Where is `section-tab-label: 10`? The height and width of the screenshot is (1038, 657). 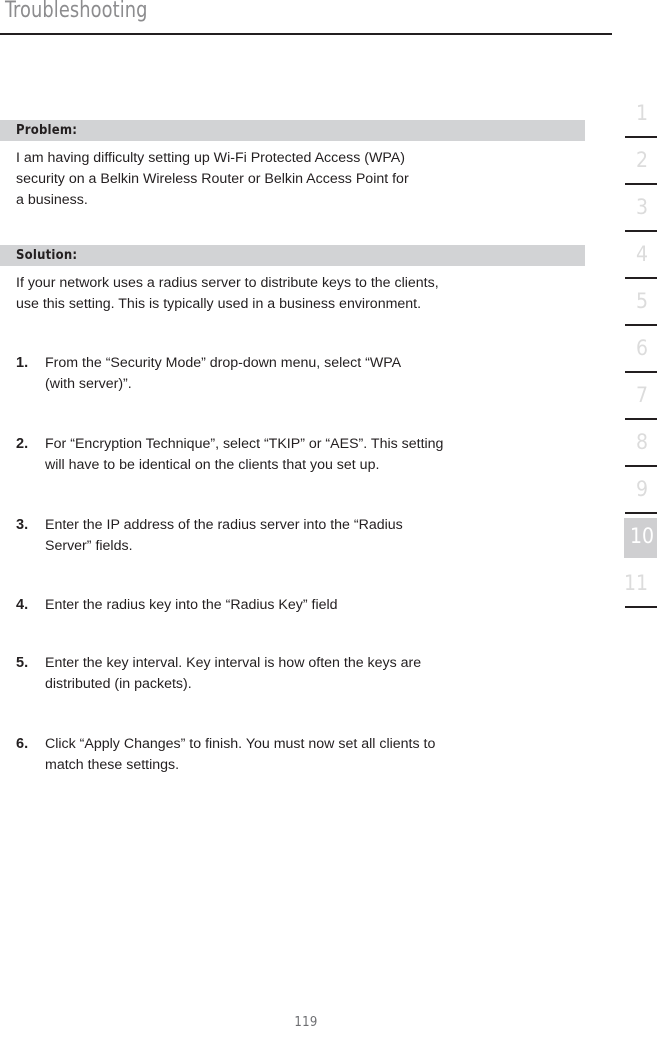
section-tab-label: 10 is located at coordinates (641, 536).